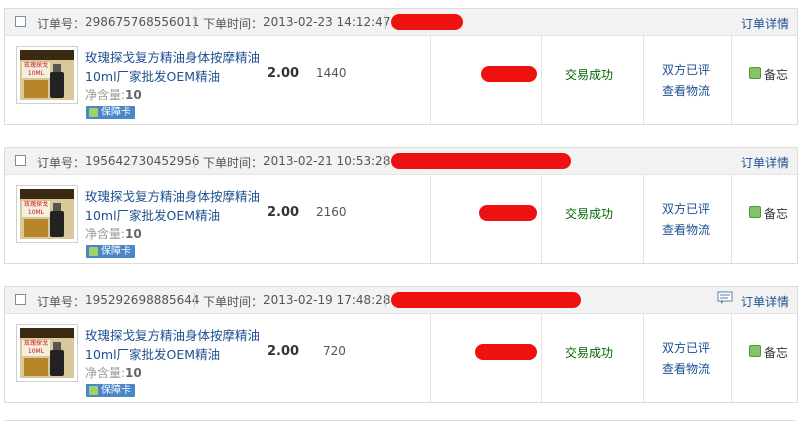 This screenshot has height=426, width=809. I want to click on order-no: 195292698885644, so click(142, 300).